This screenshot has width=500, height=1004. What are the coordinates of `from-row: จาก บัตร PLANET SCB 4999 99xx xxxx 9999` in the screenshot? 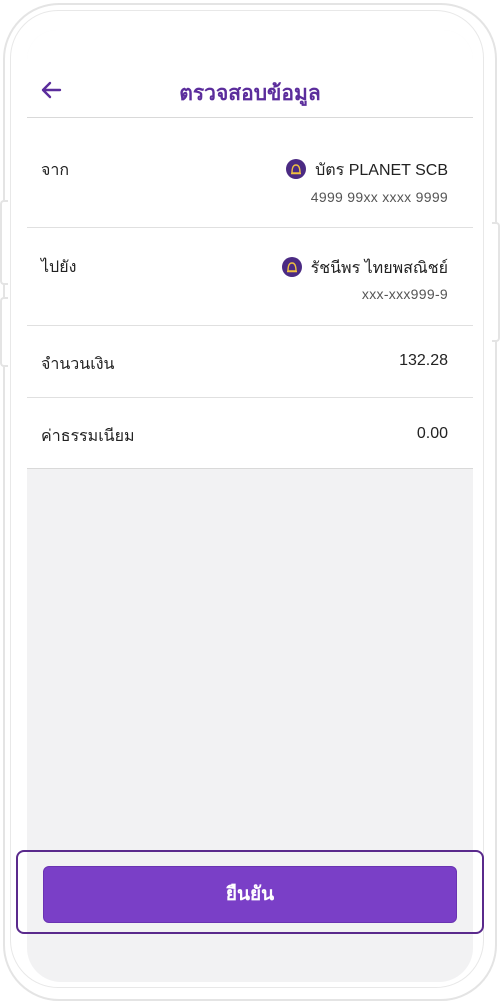 It's located at (250, 173).